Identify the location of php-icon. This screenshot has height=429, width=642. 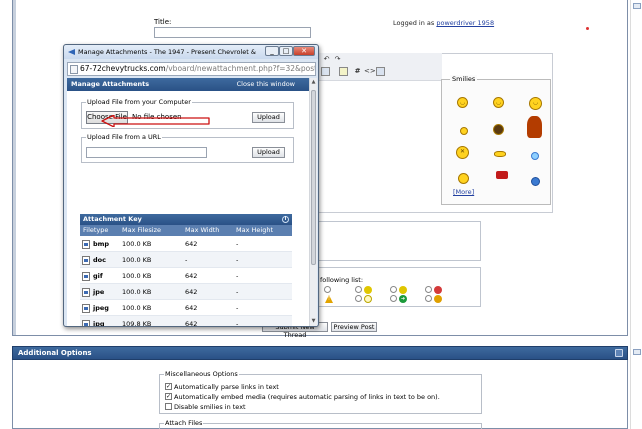
(380, 71).